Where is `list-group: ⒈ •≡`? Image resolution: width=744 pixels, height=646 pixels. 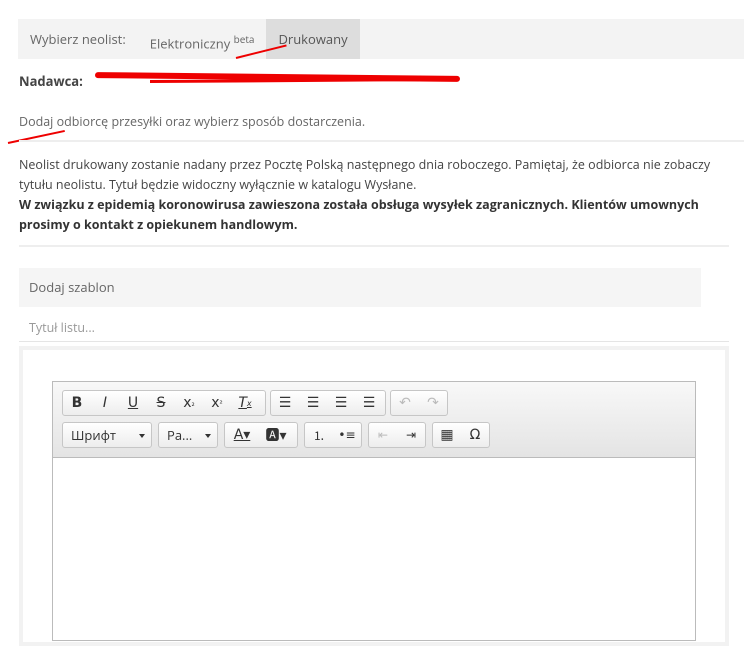 list-group: ⒈ •≡ is located at coordinates (333, 435).